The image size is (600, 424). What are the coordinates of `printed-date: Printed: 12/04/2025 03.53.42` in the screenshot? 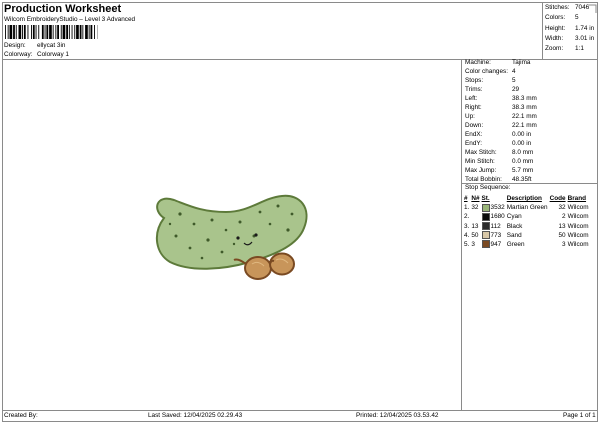 It's located at (397, 415).